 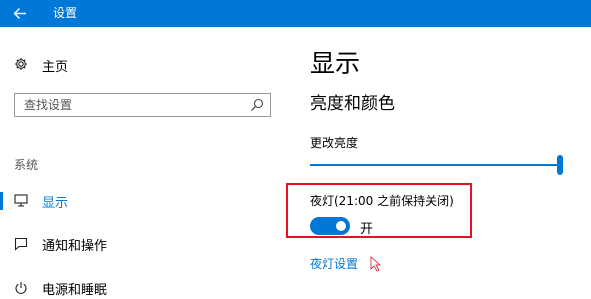 What do you see at coordinates (330, 226) in the screenshot?
I see `night-light-toggle` at bounding box center [330, 226].